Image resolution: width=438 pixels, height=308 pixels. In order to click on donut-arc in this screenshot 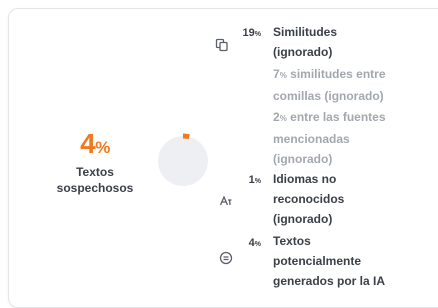, I will do `click(186, 136)`.